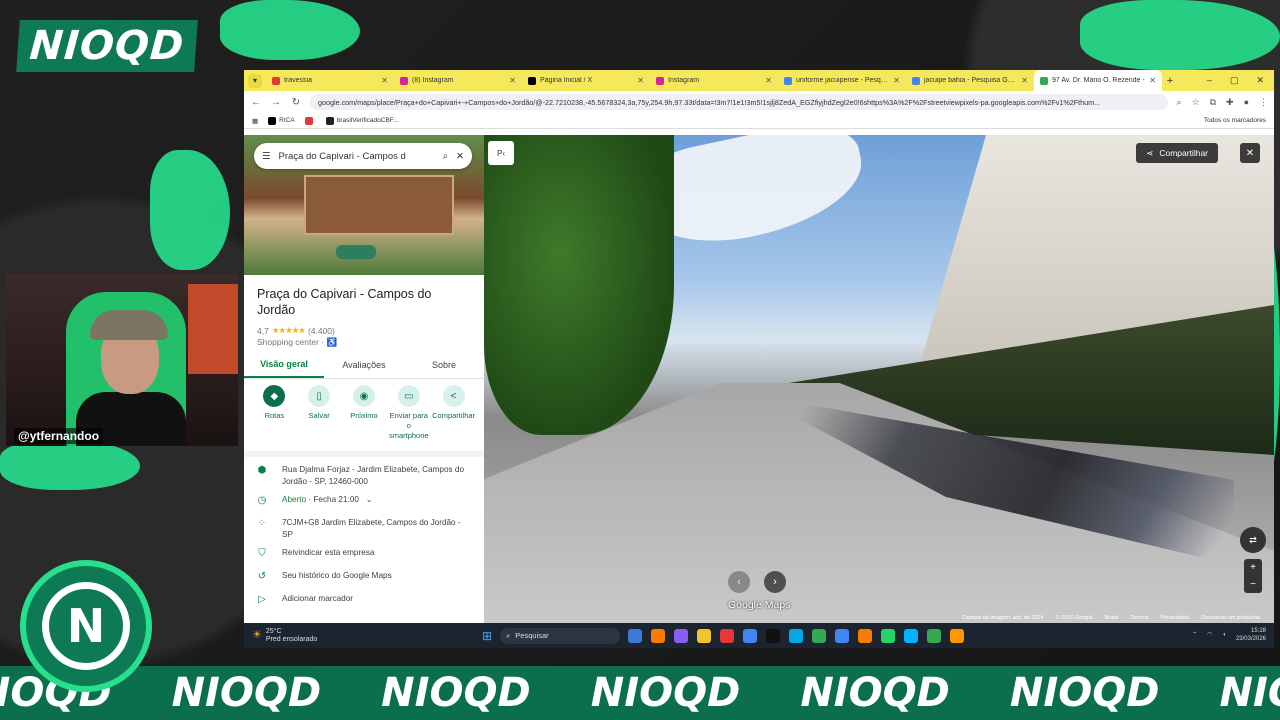  What do you see at coordinates (445, 156) in the screenshot?
I see `search-icon: ⌕` at bounding box center [445, 156].